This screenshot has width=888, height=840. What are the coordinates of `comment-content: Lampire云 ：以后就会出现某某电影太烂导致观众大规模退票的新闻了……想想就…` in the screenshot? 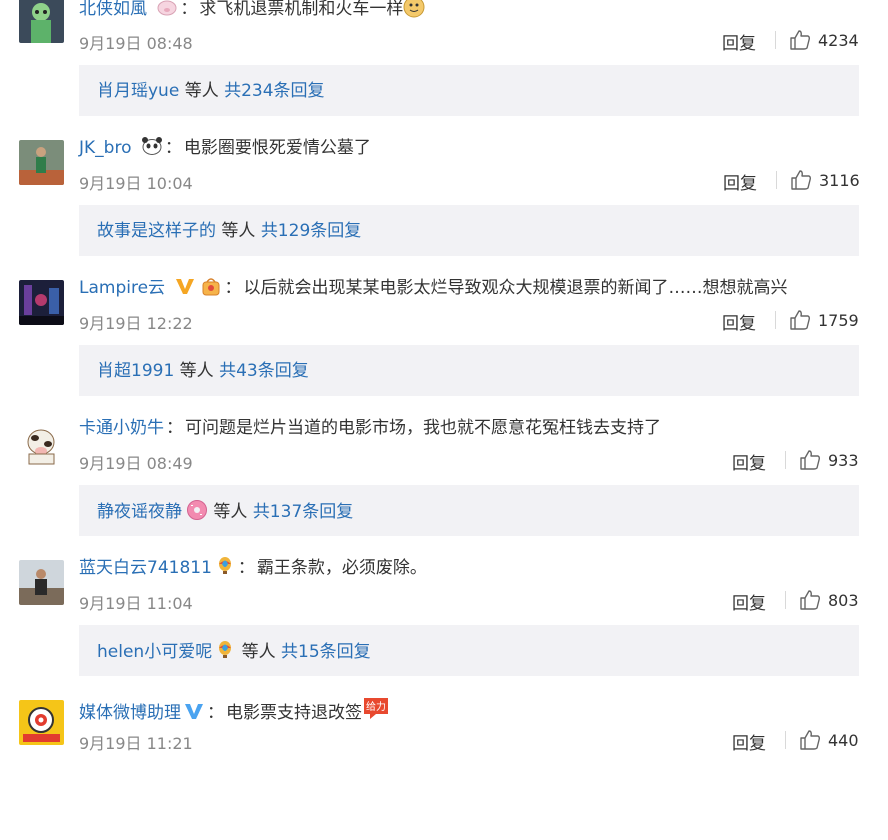 It's located at (433, 288).